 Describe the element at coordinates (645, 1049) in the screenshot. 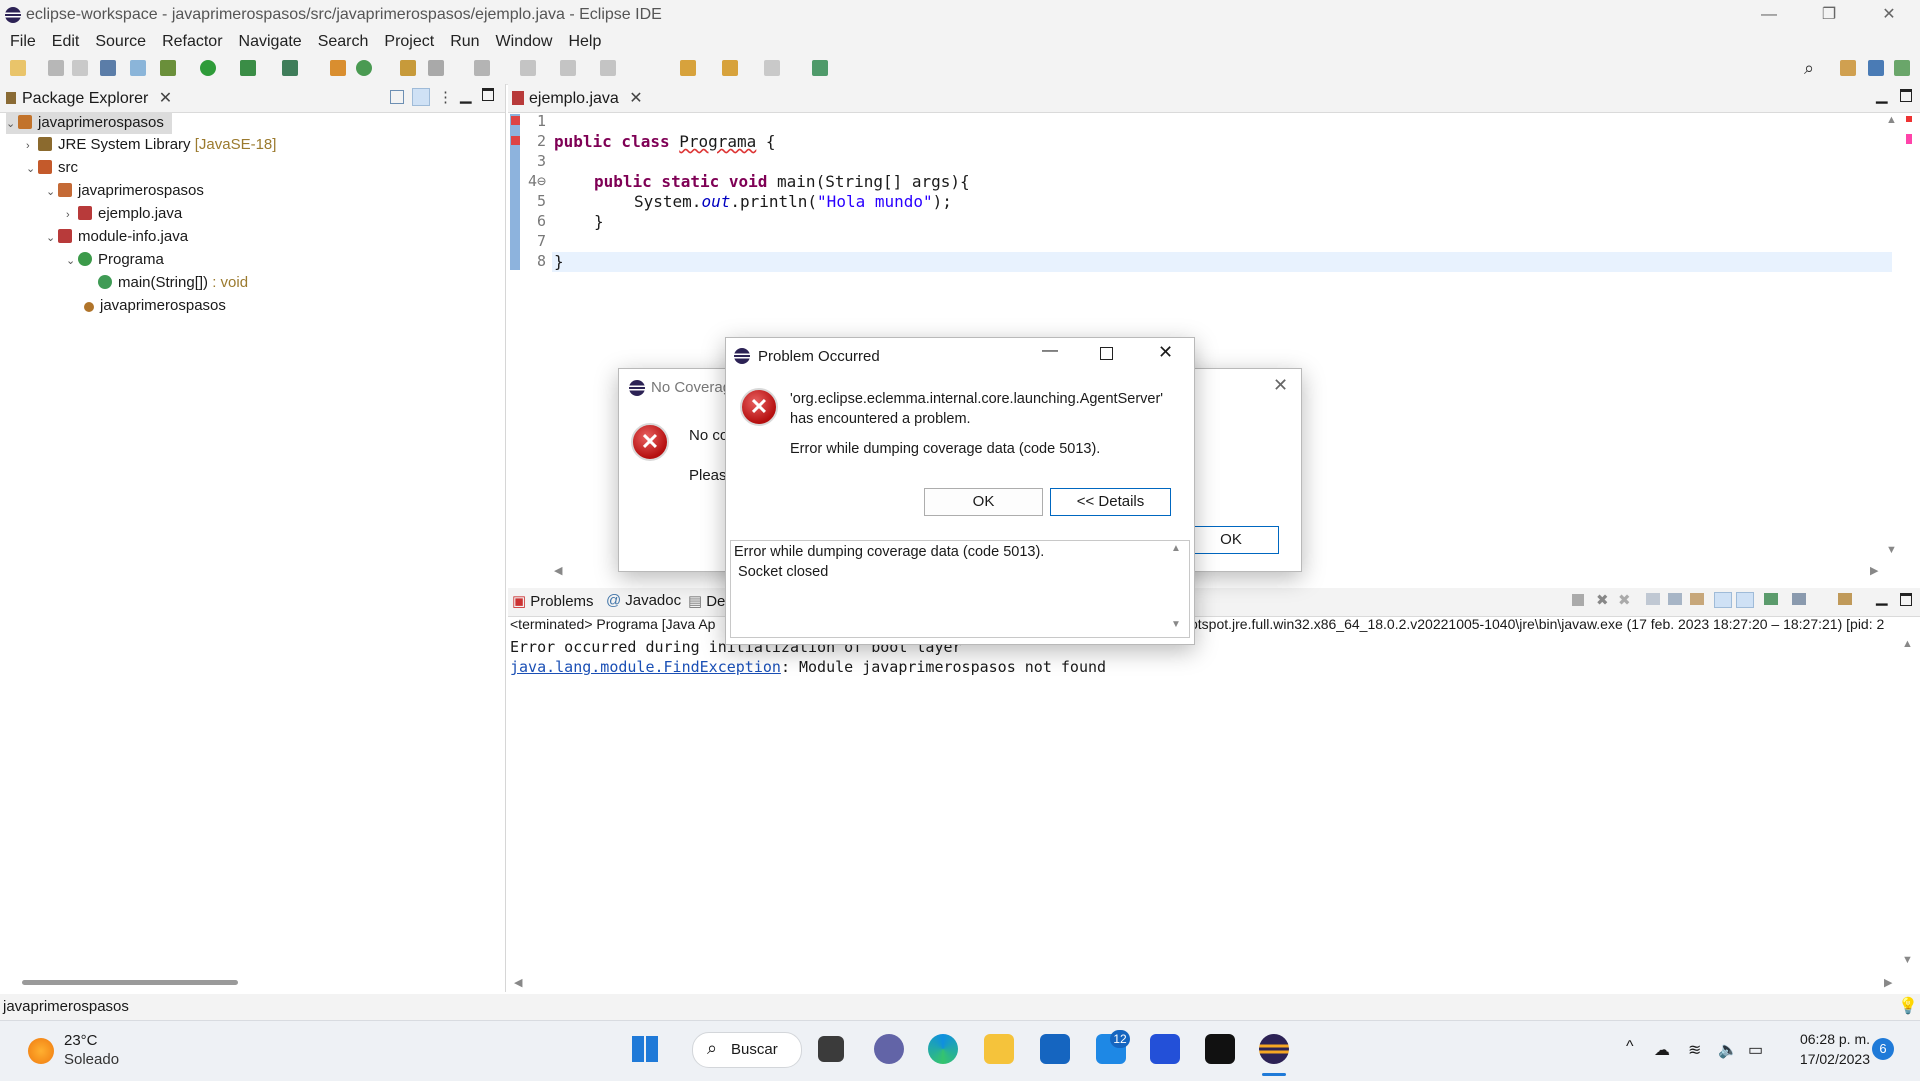

I see `windows-start-icon` at that location.